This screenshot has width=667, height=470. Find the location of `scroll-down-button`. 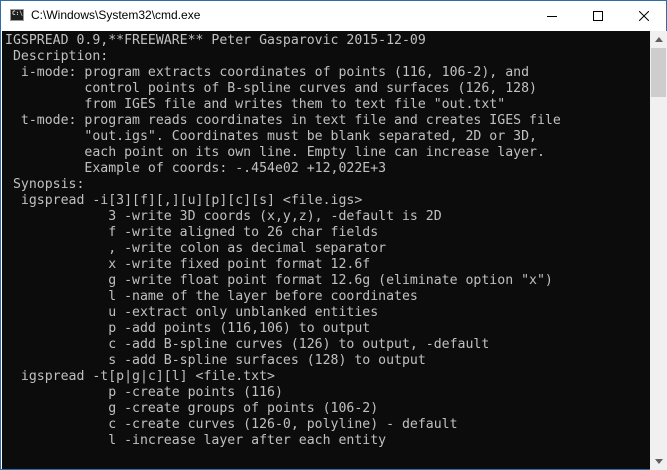

scroll-down-button is located at coordinates (658, 461).